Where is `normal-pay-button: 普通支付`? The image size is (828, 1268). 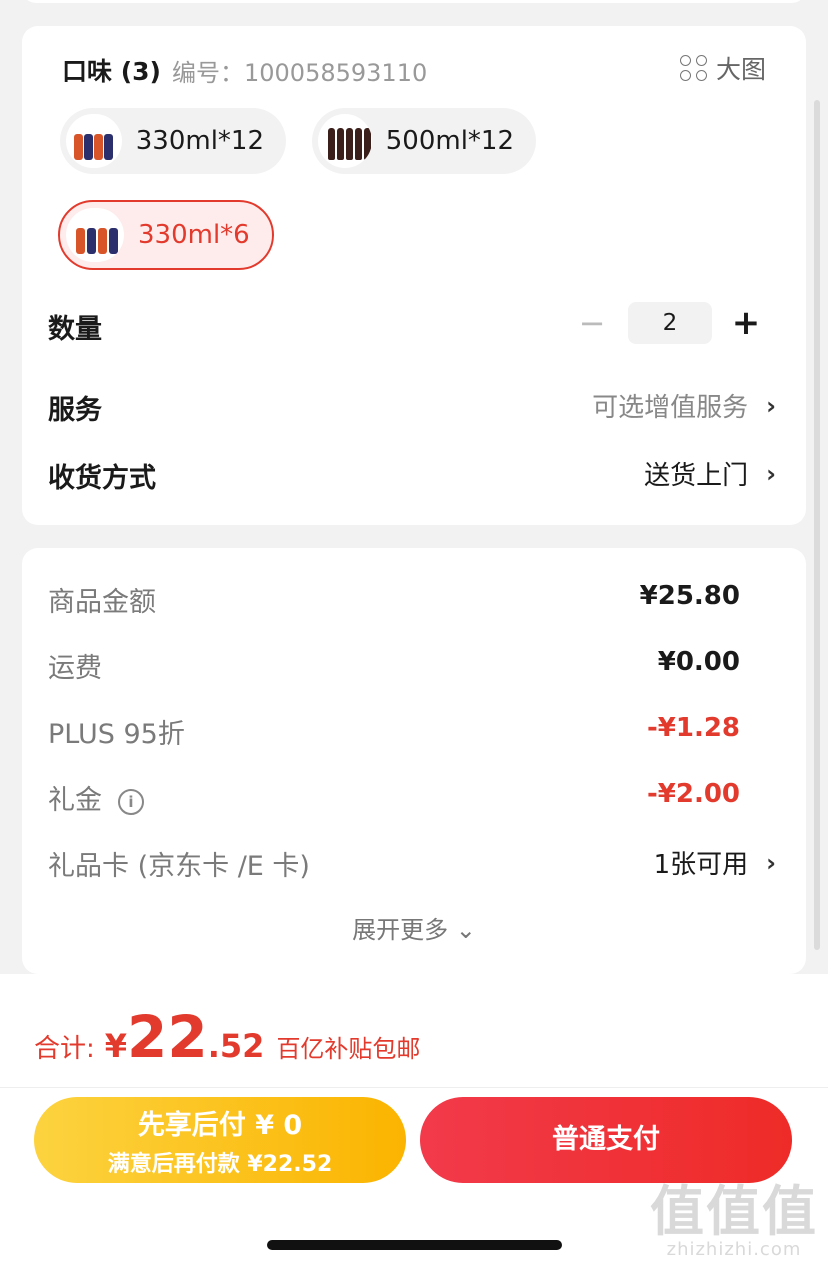 normal-pay-button: 普通支付 is located at coordinates (606, 1140).